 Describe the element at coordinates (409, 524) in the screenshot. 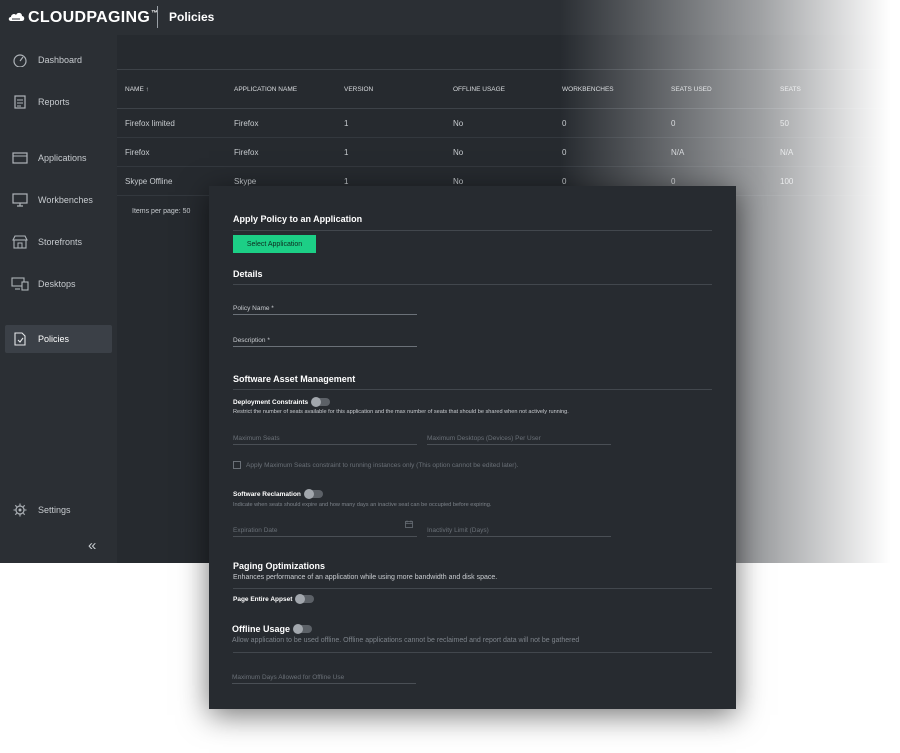

I see `calendar-icon` at that location.